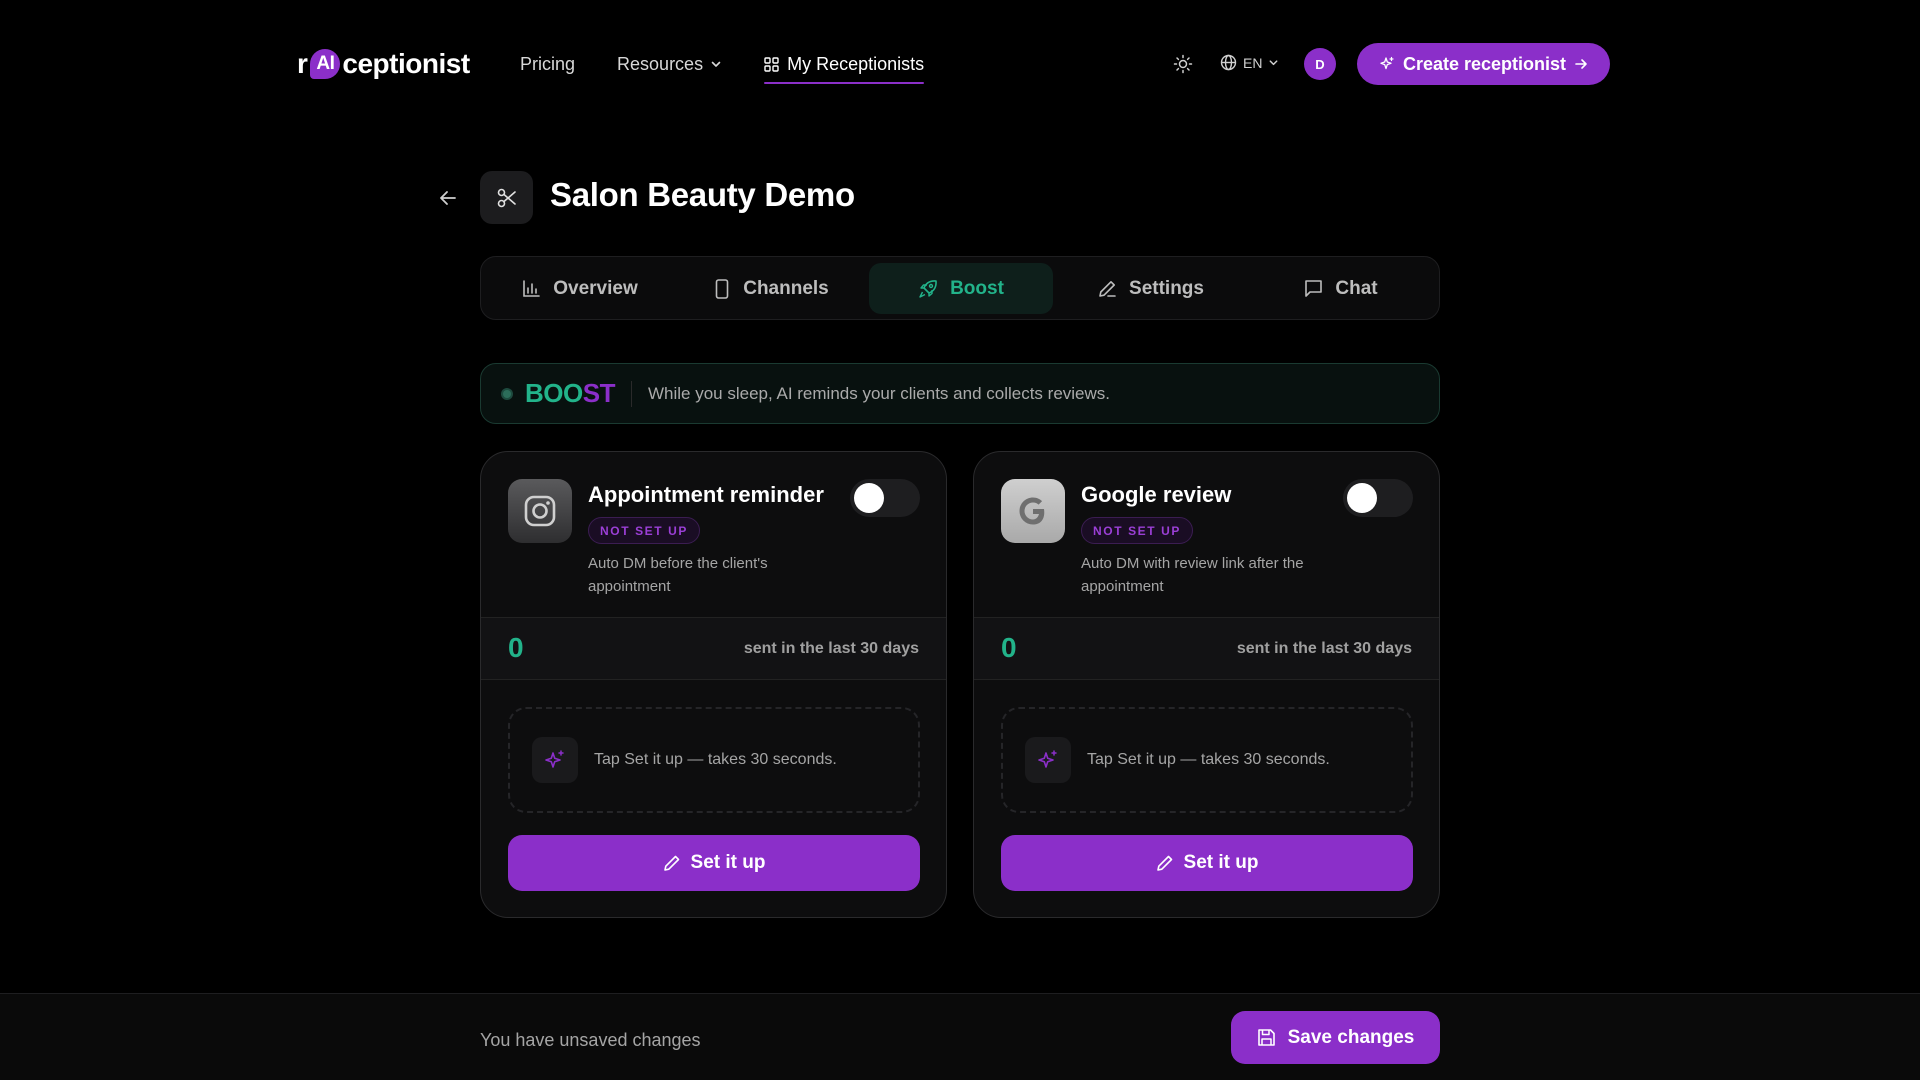 Image resolution: width=1920 pixels, height=1080 pixels. I want to click on card-title: Google review, so click(1156, 494).